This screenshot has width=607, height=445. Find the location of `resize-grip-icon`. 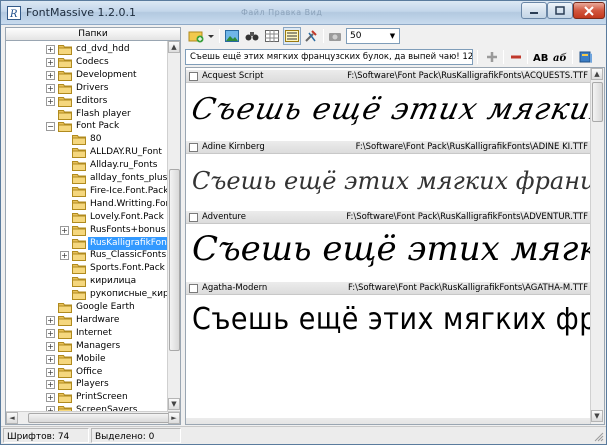

resize-grip-icon is located at coordinates (599, 437).